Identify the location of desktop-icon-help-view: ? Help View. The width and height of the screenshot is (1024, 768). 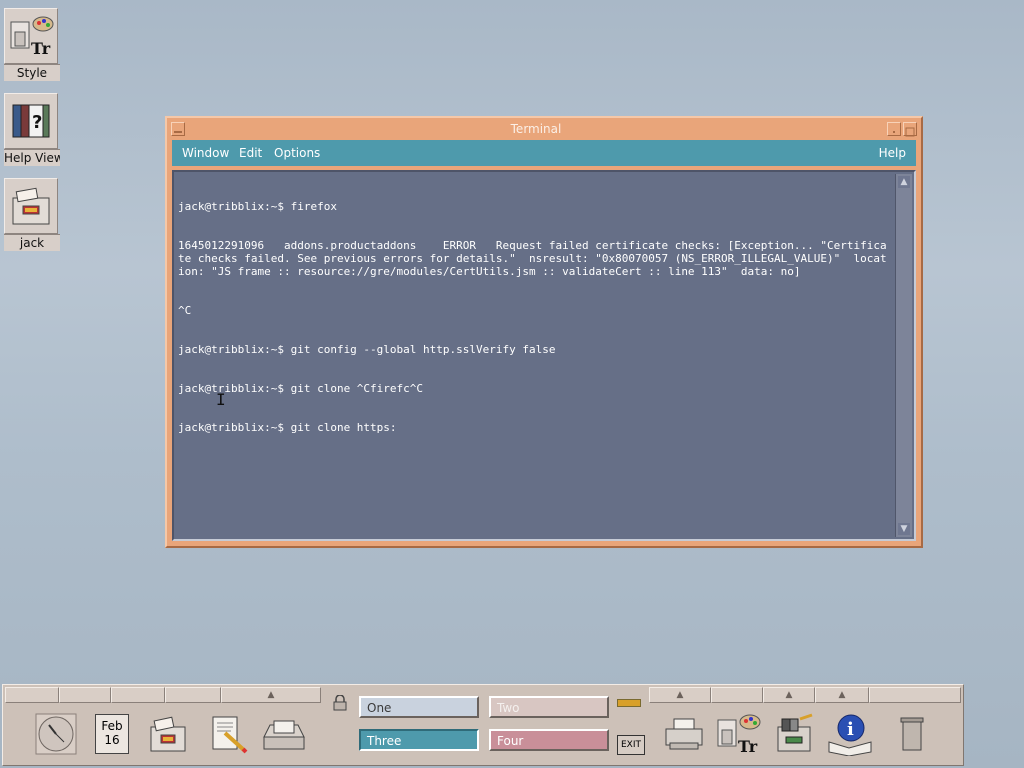
(32, 129).